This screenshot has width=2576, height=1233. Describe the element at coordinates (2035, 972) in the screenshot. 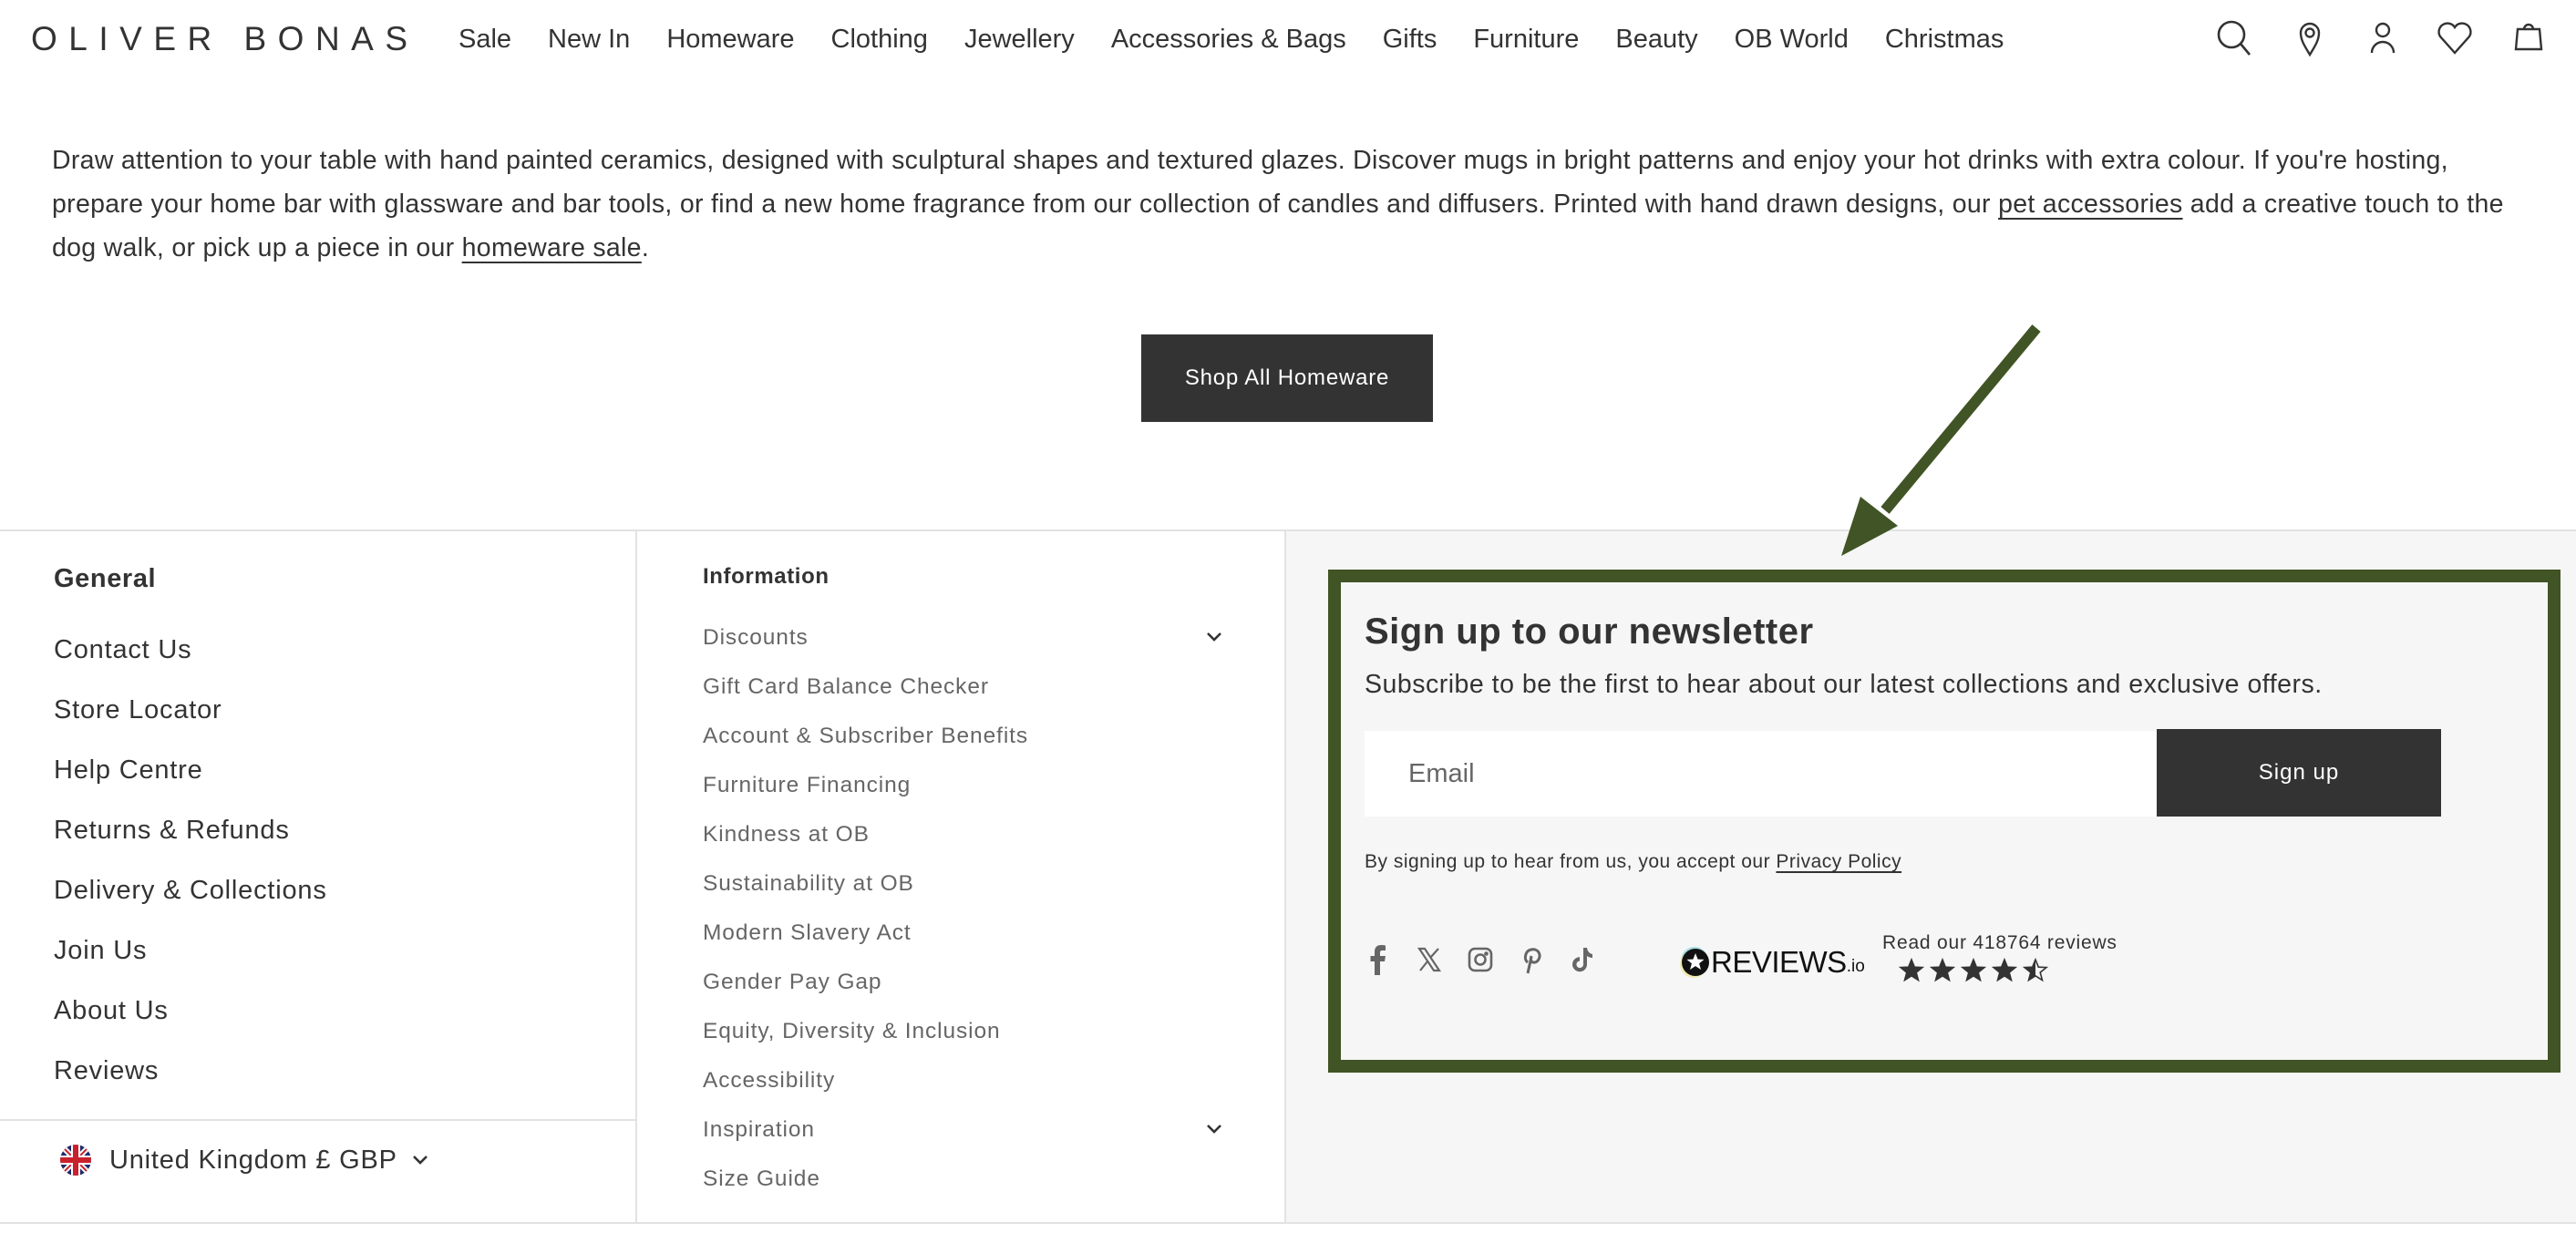

I see `star-half-icon` at that location.